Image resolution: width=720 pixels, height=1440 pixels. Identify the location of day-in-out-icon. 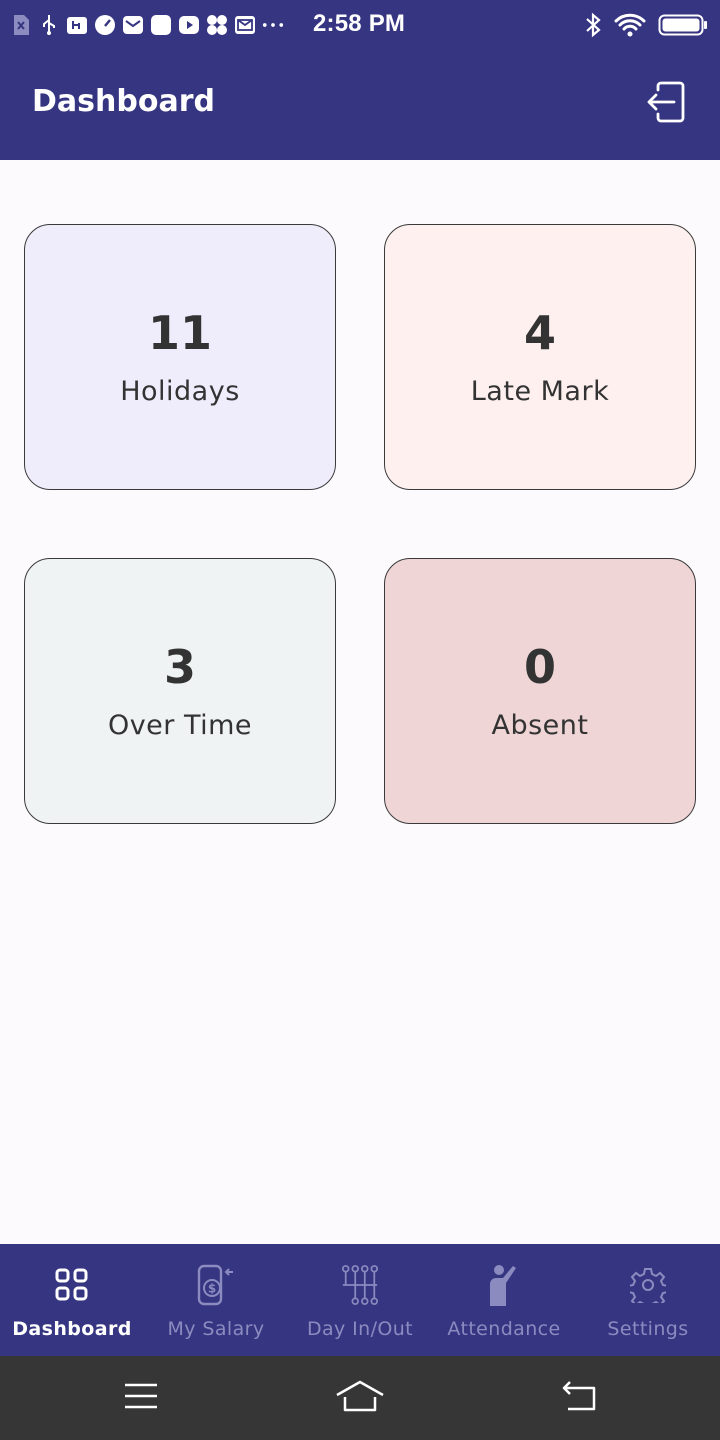
(360, 1285).